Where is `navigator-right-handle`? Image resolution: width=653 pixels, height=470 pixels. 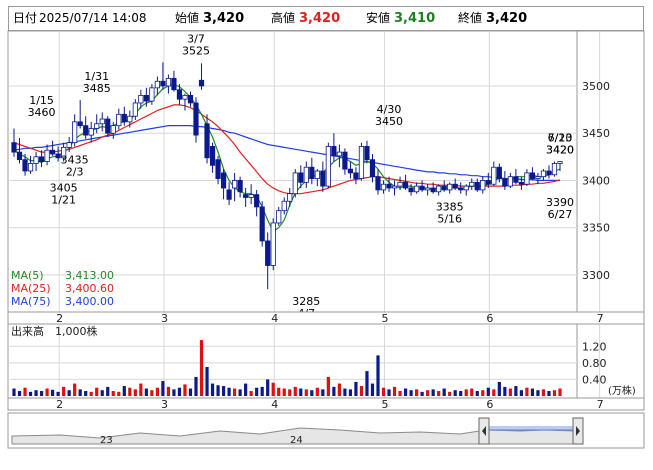
navigator-right-handle is located at coordinates (578, 431).